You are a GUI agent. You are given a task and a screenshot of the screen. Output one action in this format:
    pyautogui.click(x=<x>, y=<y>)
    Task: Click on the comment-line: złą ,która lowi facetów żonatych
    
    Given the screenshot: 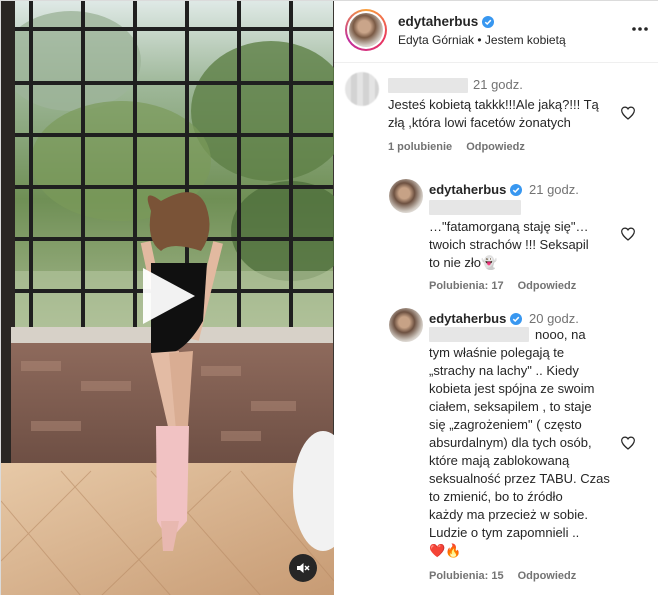 What is the action you would take?
    pyautogui.click(x=479, y=122)
    